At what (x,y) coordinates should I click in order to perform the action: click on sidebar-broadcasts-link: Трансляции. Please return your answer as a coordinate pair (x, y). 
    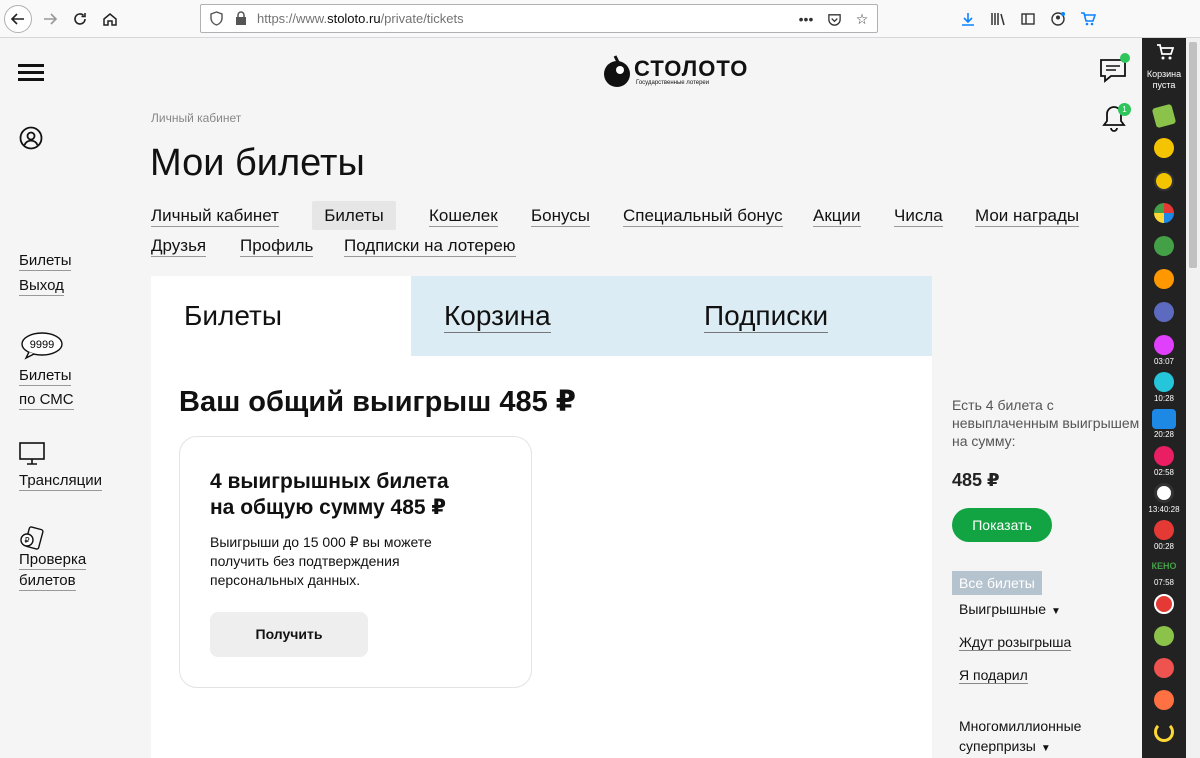
    Looking at the image, I should click on (61, 481).